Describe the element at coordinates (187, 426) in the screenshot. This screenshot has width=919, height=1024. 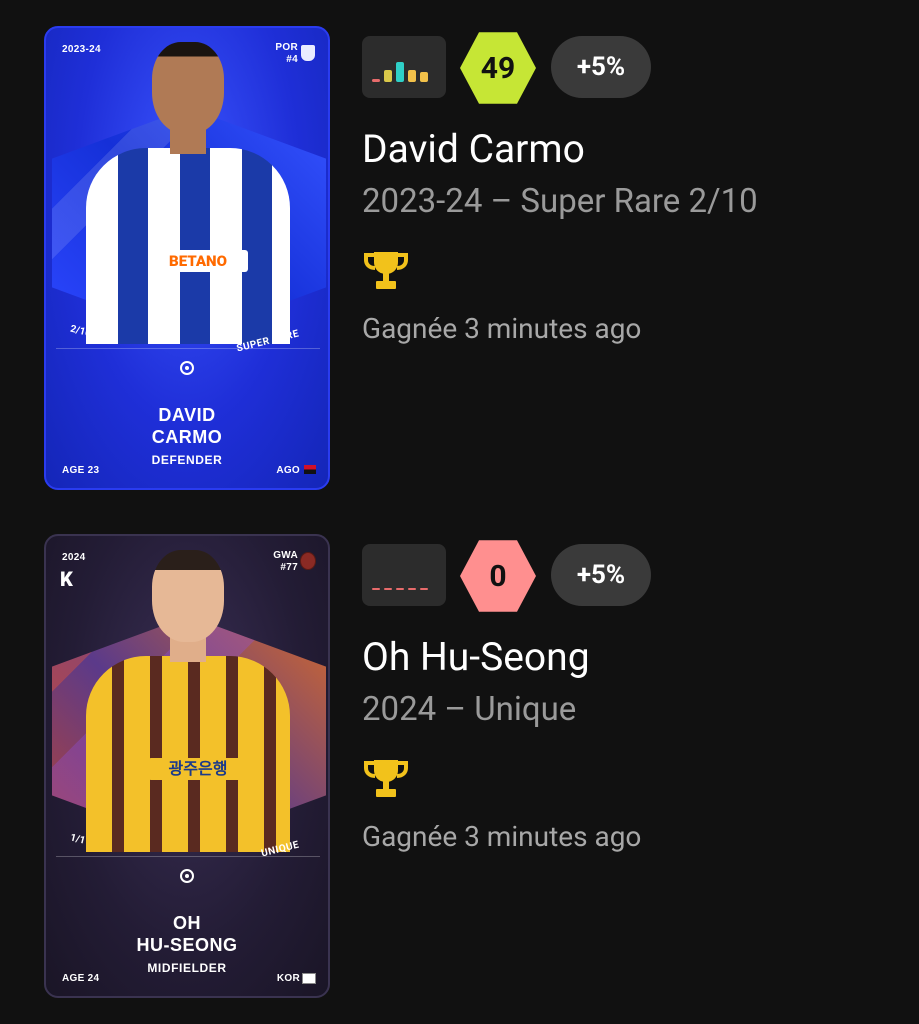
I see `card-player-name: DAVID CARMO` at that location.